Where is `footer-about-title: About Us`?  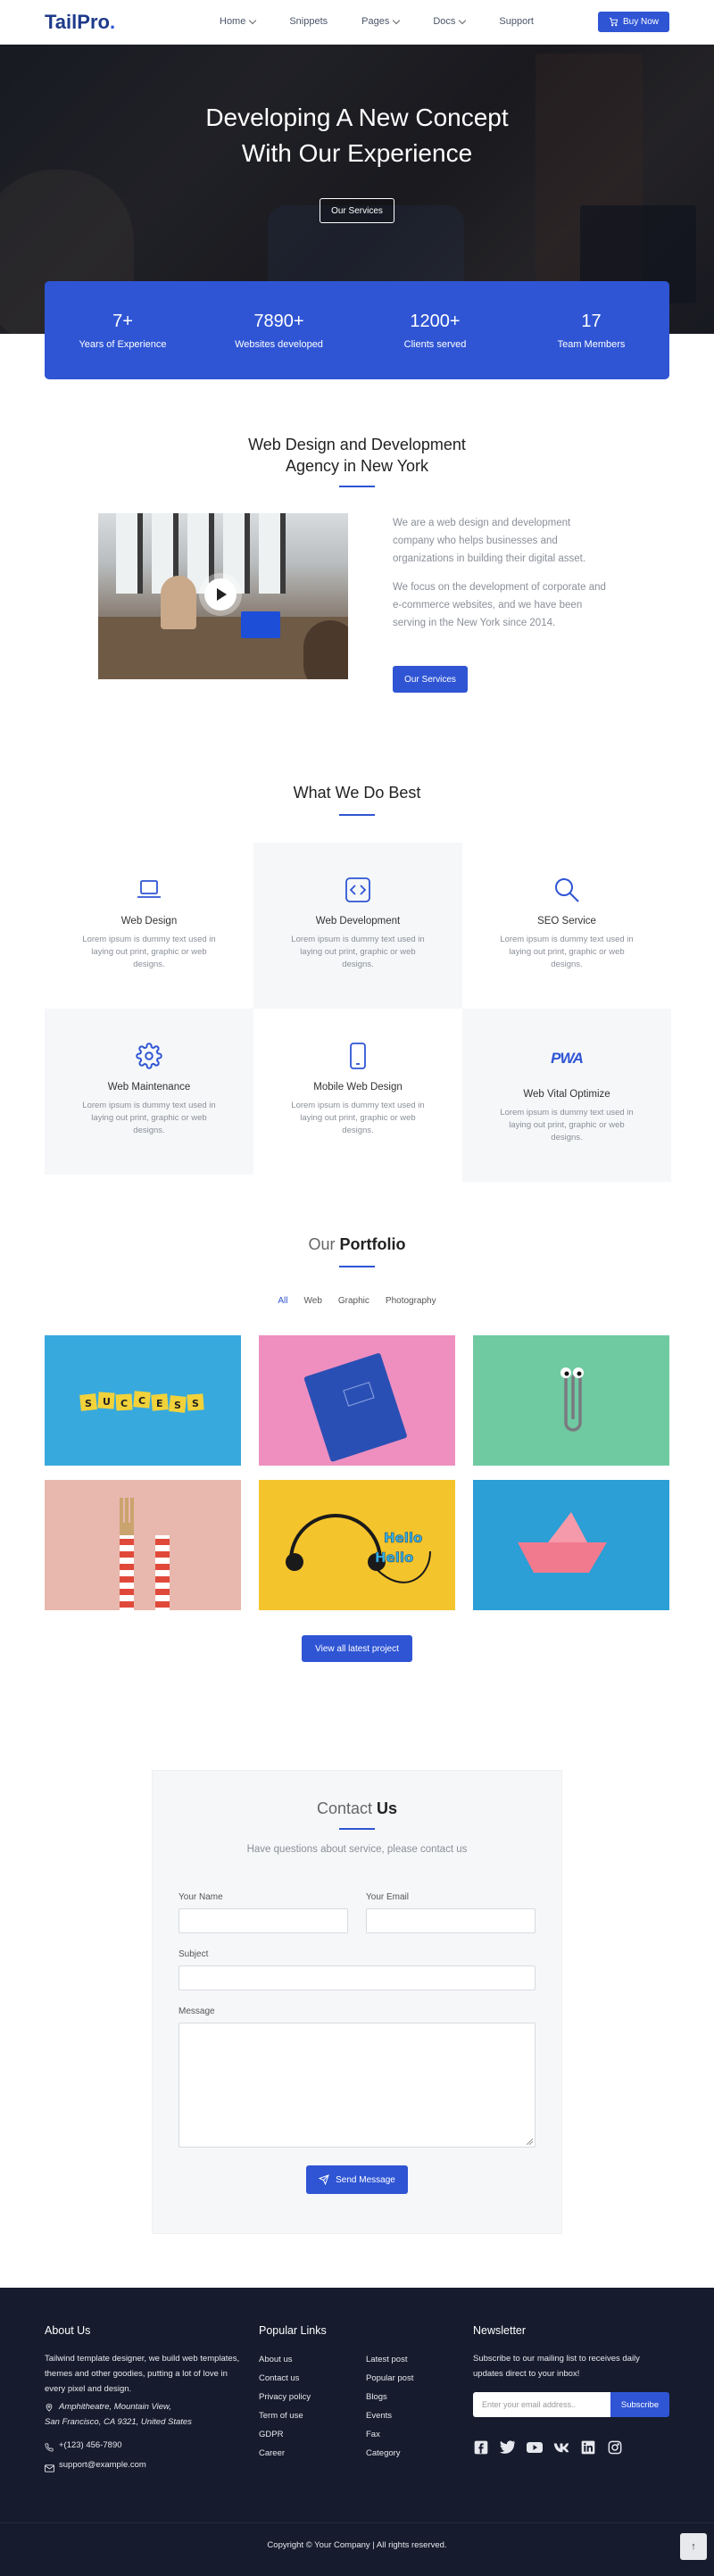 footer-about-title: About Us is located at coordinates (68, 2330).